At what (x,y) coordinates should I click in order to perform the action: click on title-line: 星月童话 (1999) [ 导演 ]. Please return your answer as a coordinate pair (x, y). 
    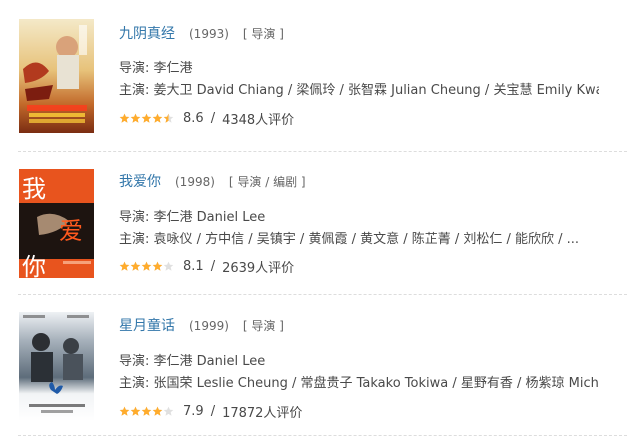
    Looking at the image, I should click on (201, 325).